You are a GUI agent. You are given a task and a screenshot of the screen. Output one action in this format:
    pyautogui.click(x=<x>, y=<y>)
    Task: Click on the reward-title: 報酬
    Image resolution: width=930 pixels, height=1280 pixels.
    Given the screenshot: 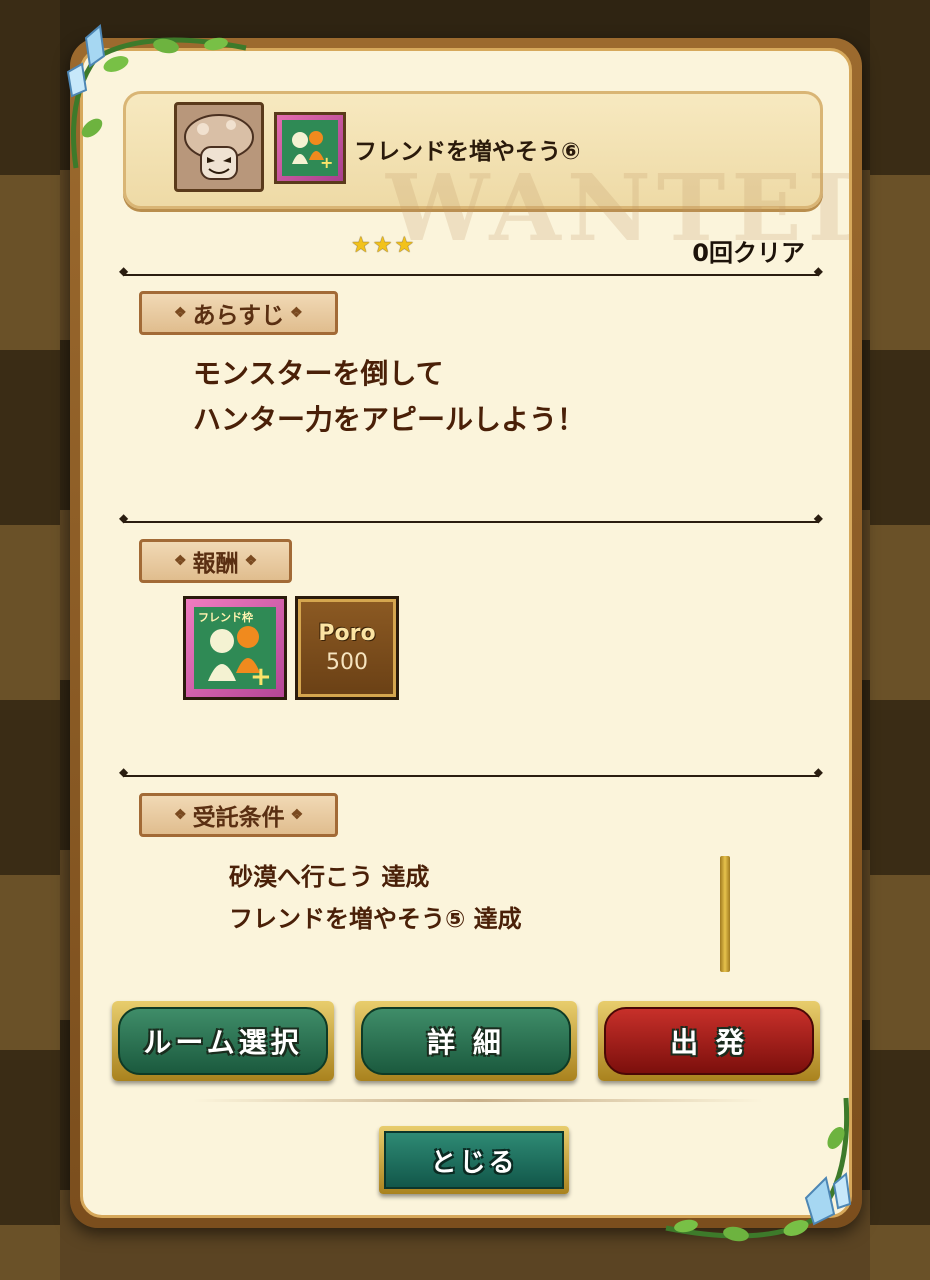 What is the action you would take?
    pyautogui.click(x=215, y=563)
    